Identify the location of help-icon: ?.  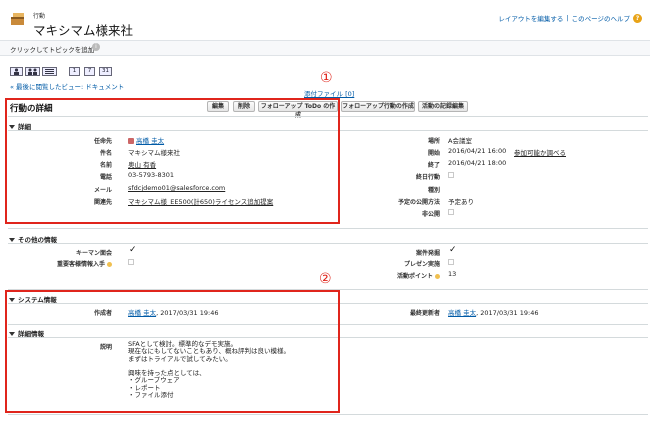
(637, 18).